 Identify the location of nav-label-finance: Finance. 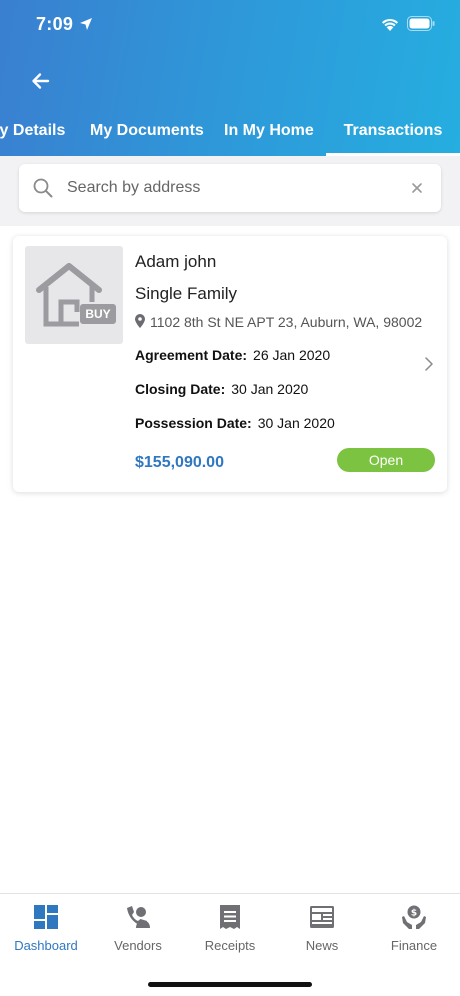
(414, 945).